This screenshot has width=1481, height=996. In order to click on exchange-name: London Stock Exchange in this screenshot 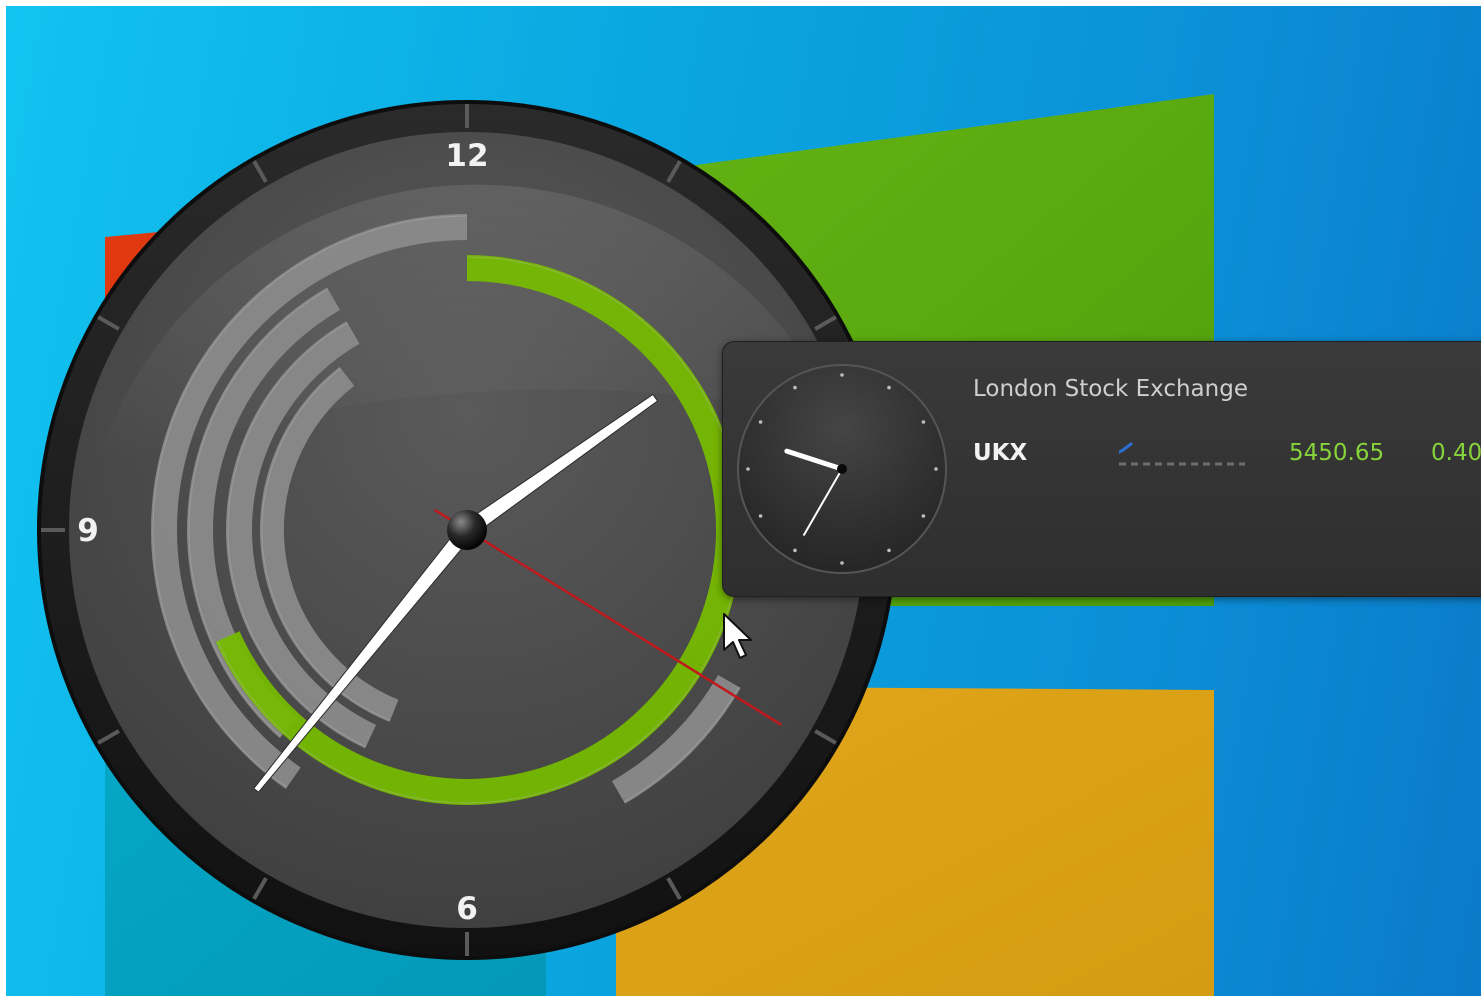, I will do `click(1110, 389)`.